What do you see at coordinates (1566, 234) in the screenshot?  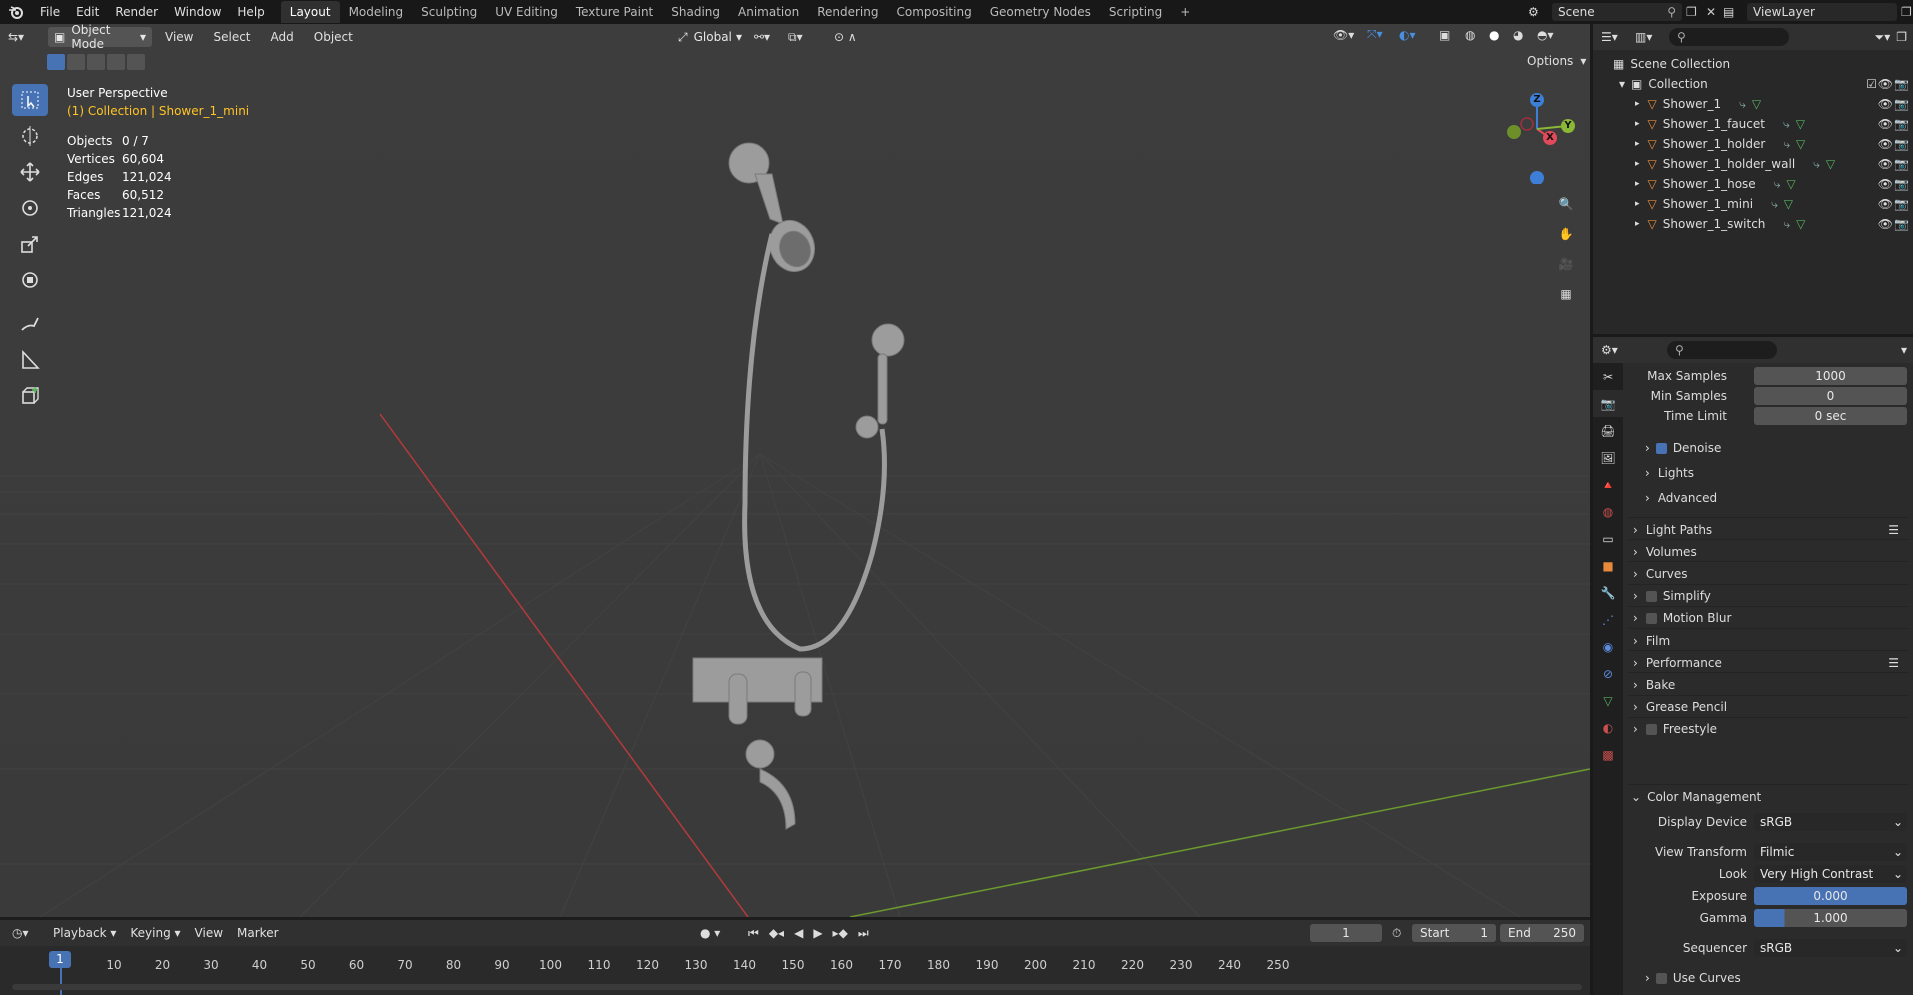 I see `pan-hand-icon: ✋` at bounding box center [1566, 234].